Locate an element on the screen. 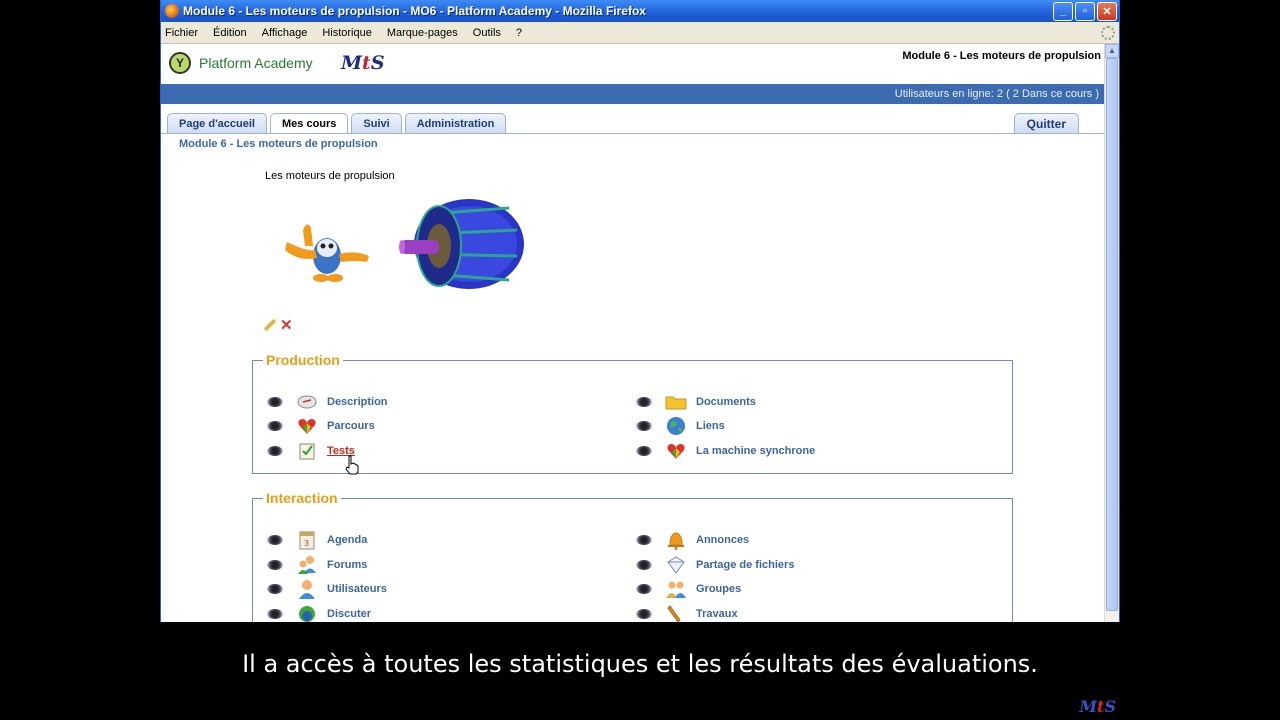  brand-name: Platform Academy is located at coordinates (256, 63).